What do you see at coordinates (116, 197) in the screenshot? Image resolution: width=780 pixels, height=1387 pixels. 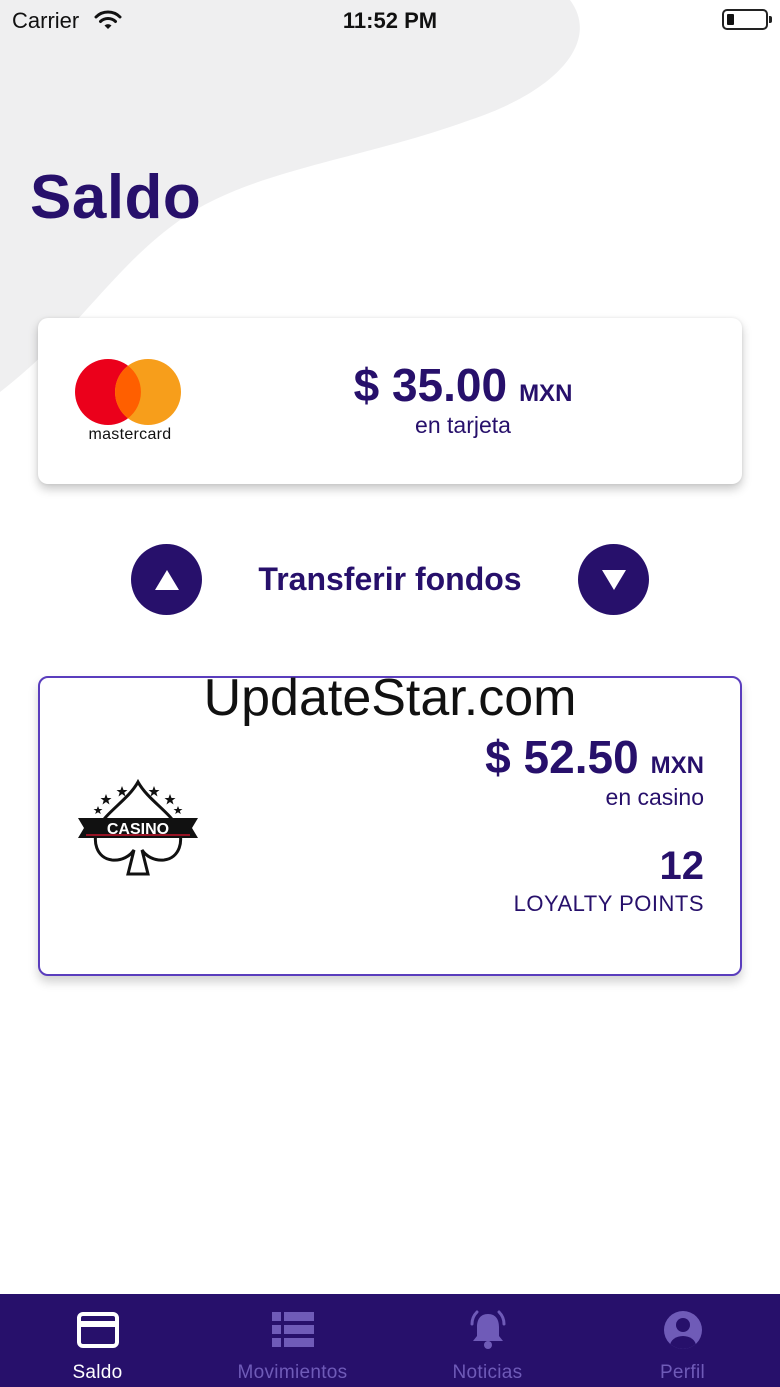 I see `page-title: Saldo` at bounding box center [116, 197].